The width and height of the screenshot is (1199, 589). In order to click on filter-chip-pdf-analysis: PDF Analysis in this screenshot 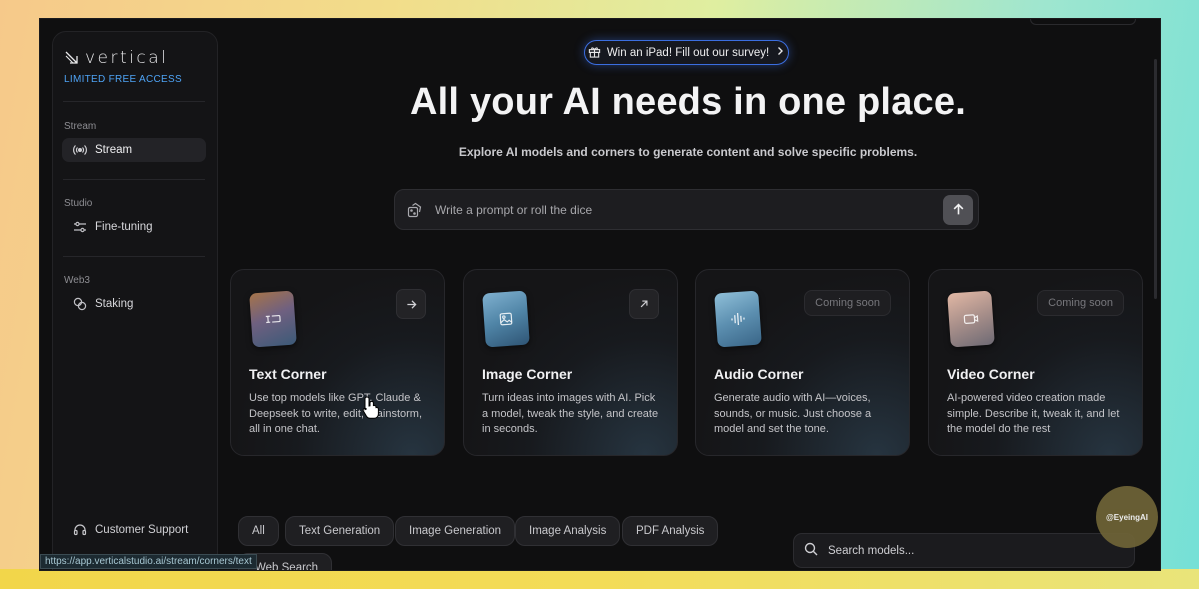, I will do `click(670, 531)`.